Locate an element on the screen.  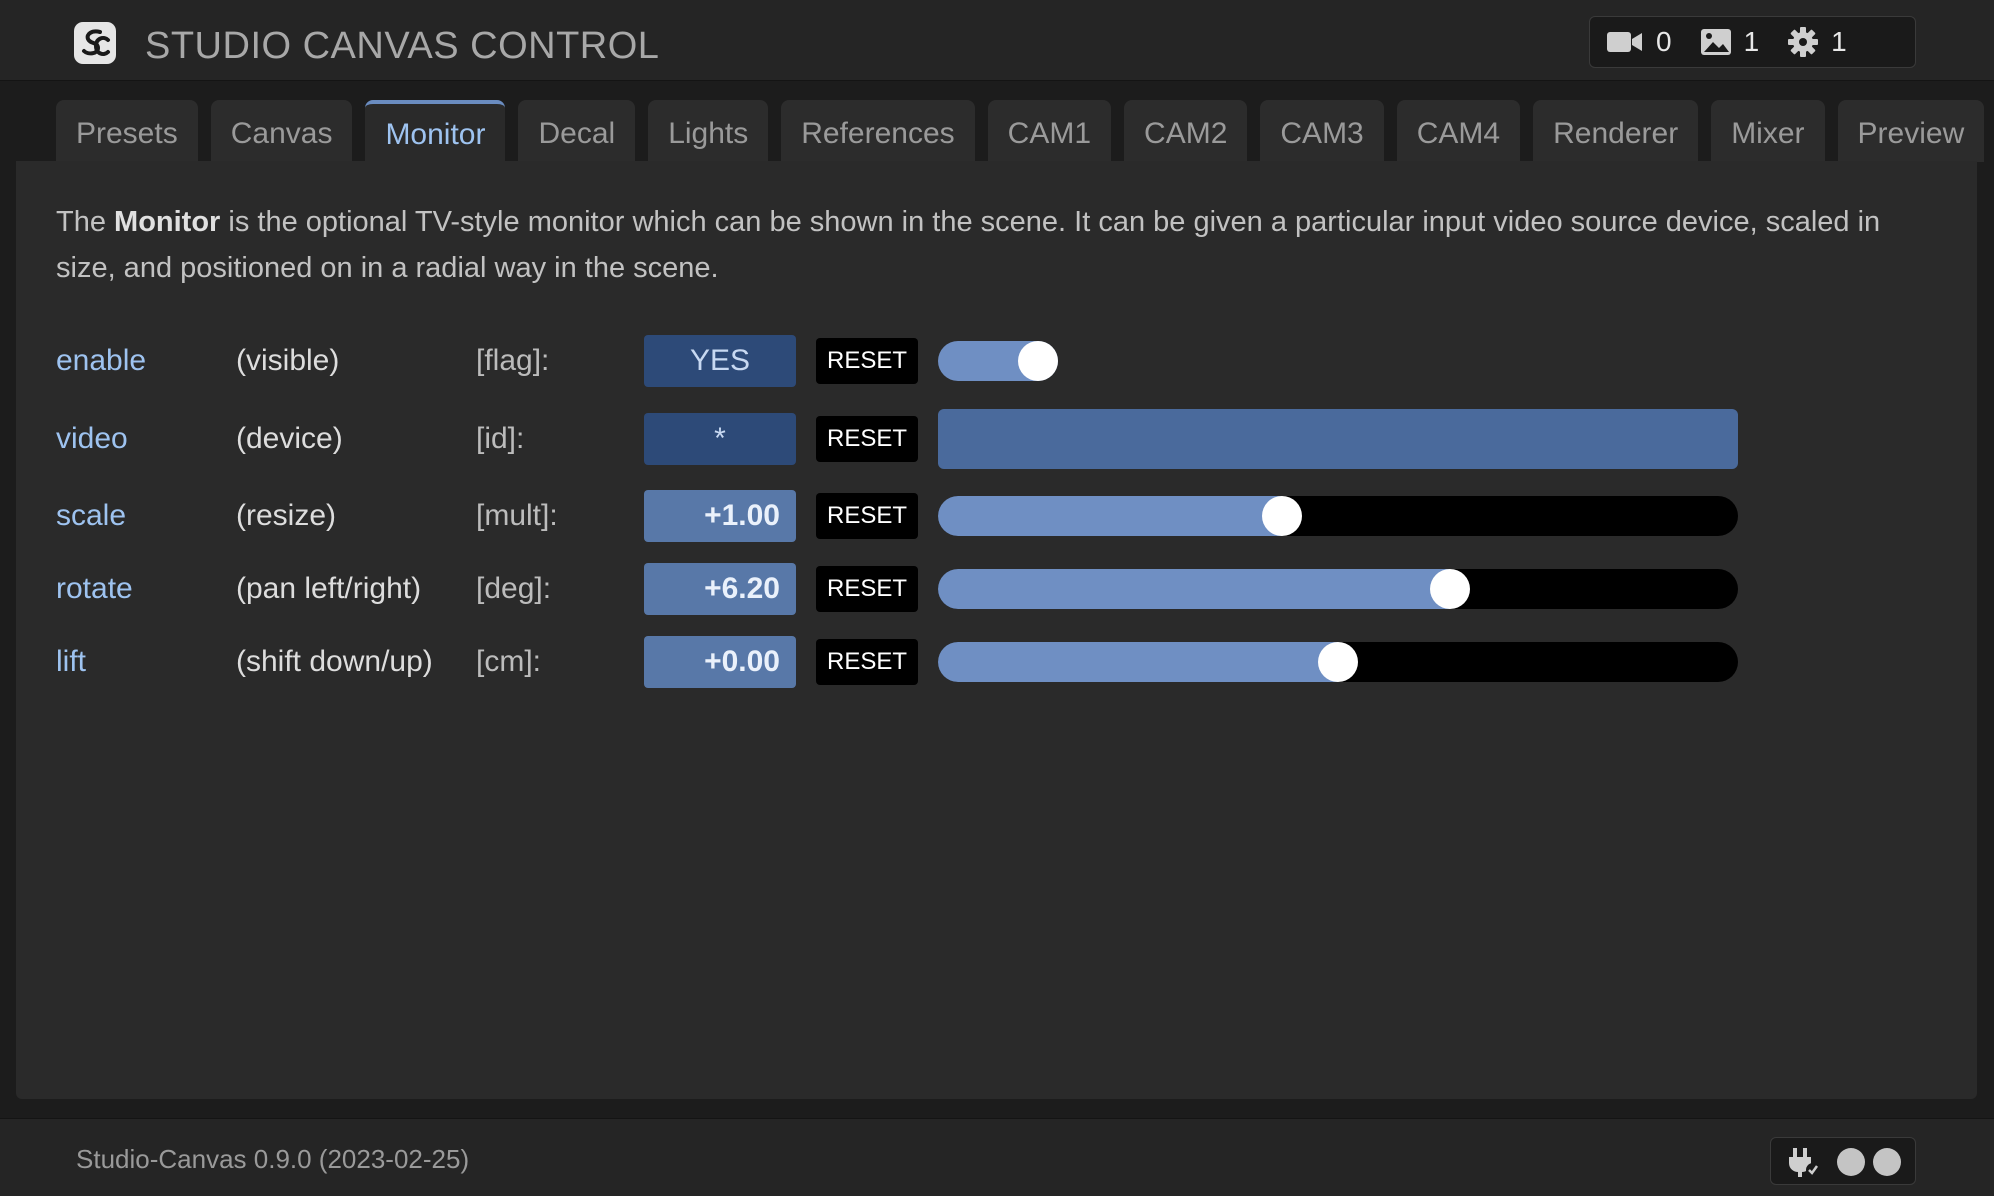
video-device-select is located at coordinates (1338, 439).